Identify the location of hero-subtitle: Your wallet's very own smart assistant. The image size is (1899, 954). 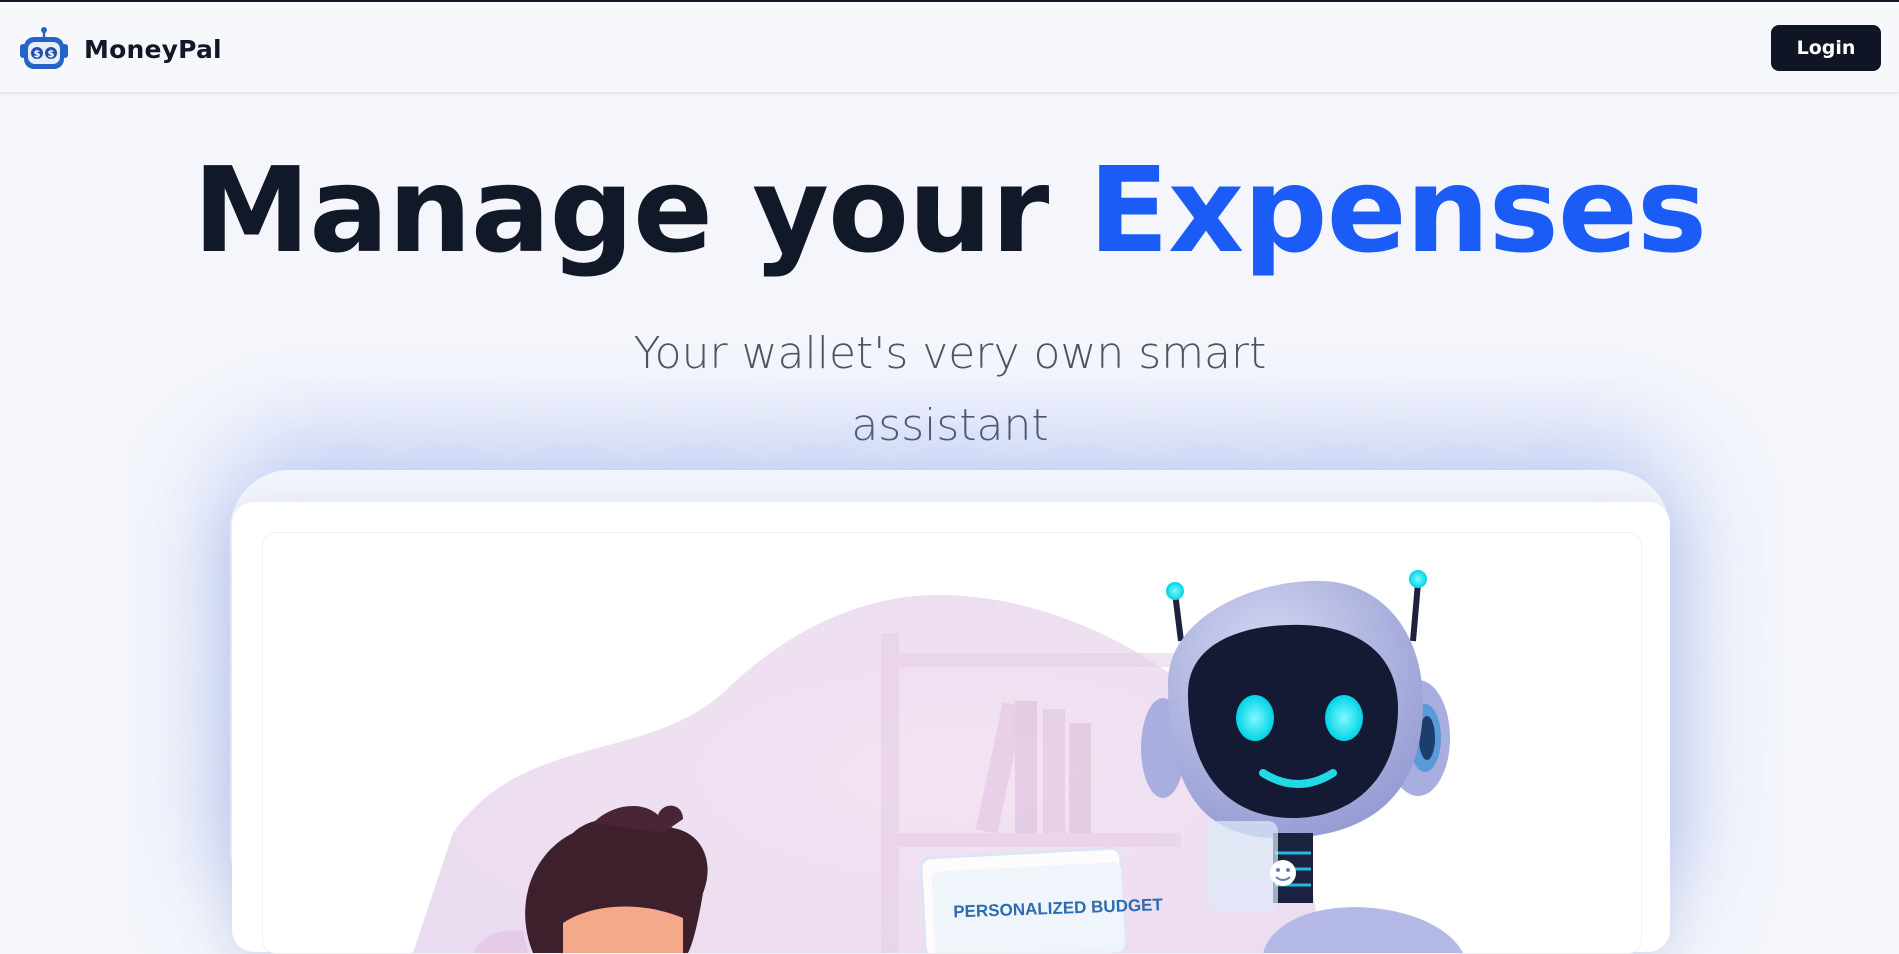
(950, 389).